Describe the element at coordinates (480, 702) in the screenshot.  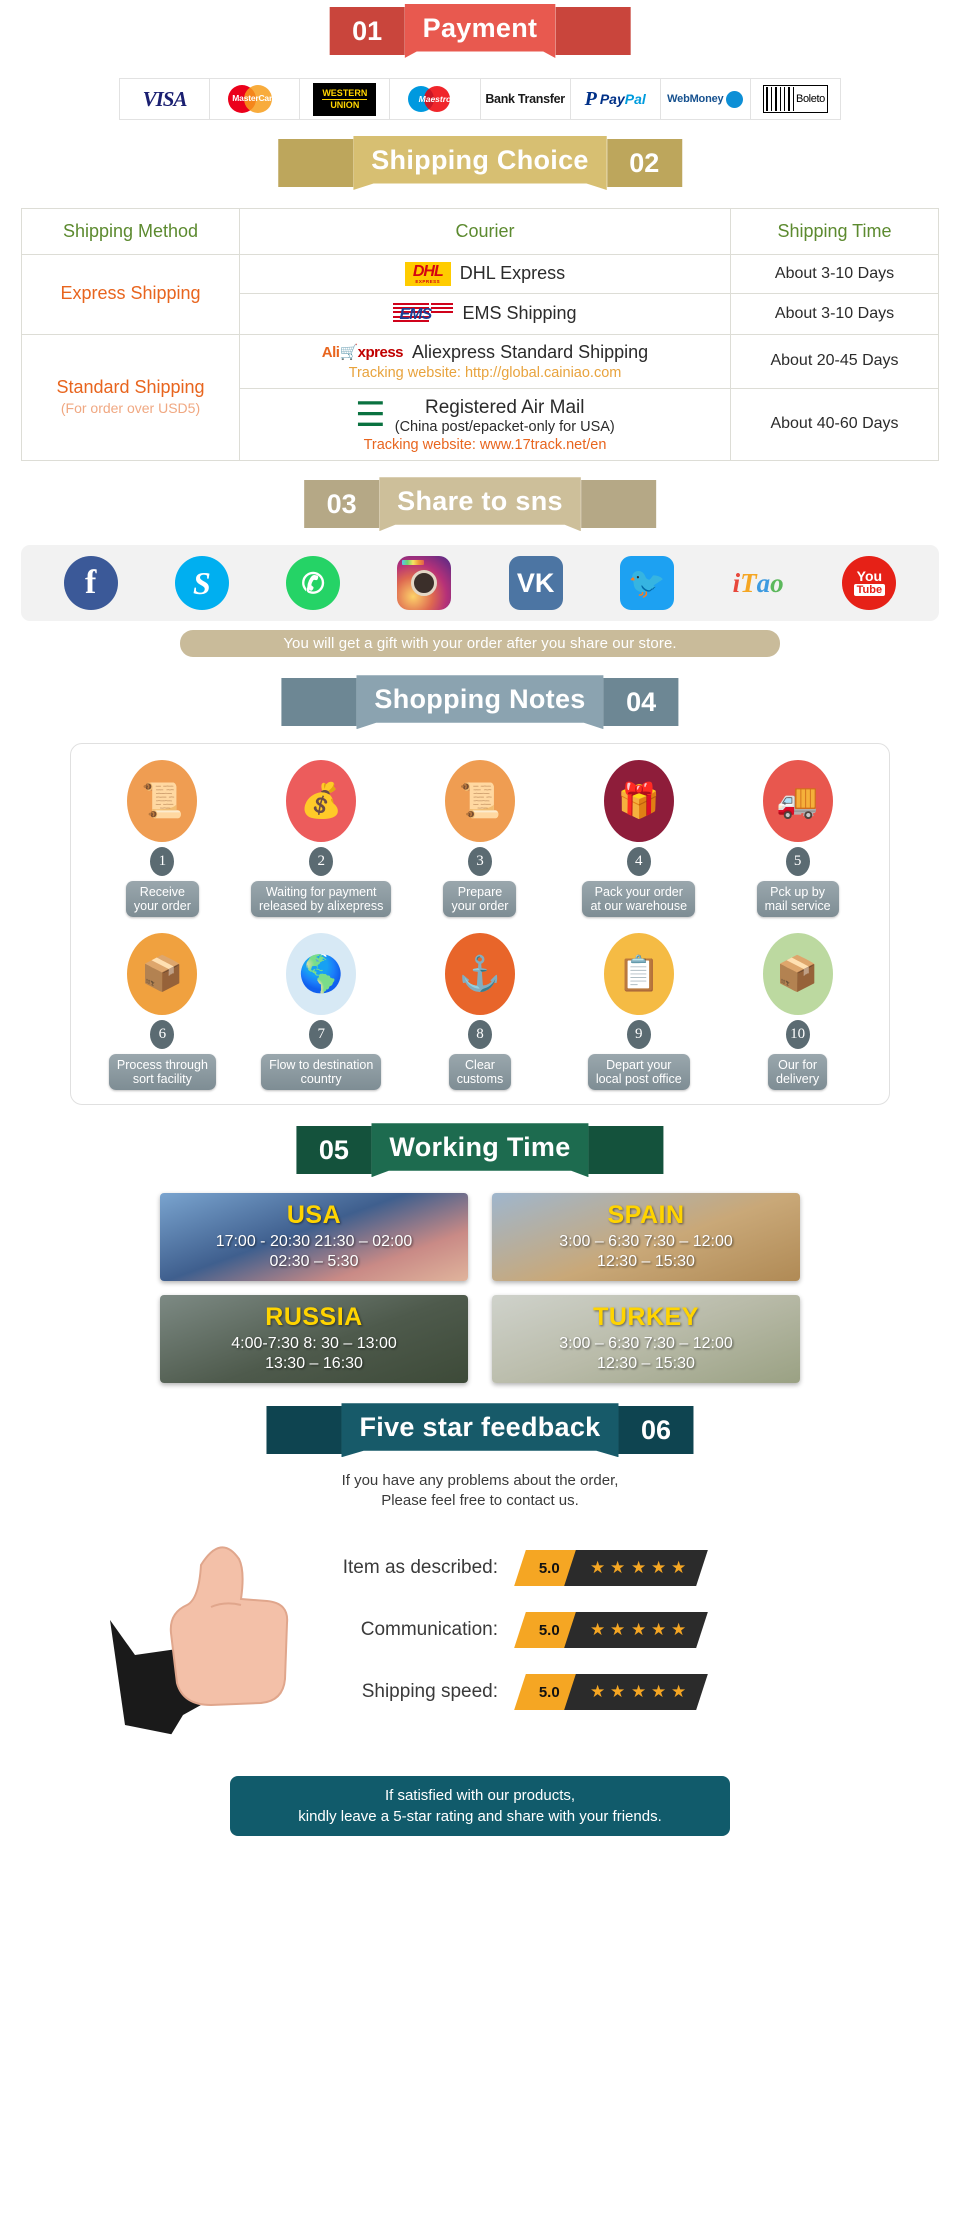
I see `section-header-notes: Shopping Notes 04` at that location.